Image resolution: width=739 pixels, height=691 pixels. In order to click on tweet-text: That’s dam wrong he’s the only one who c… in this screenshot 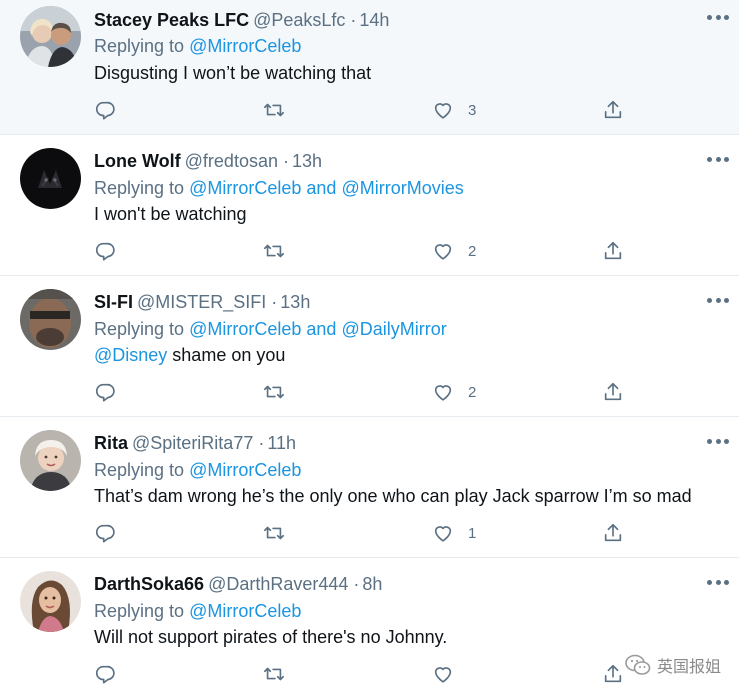, I will do `click(393, 496)`.